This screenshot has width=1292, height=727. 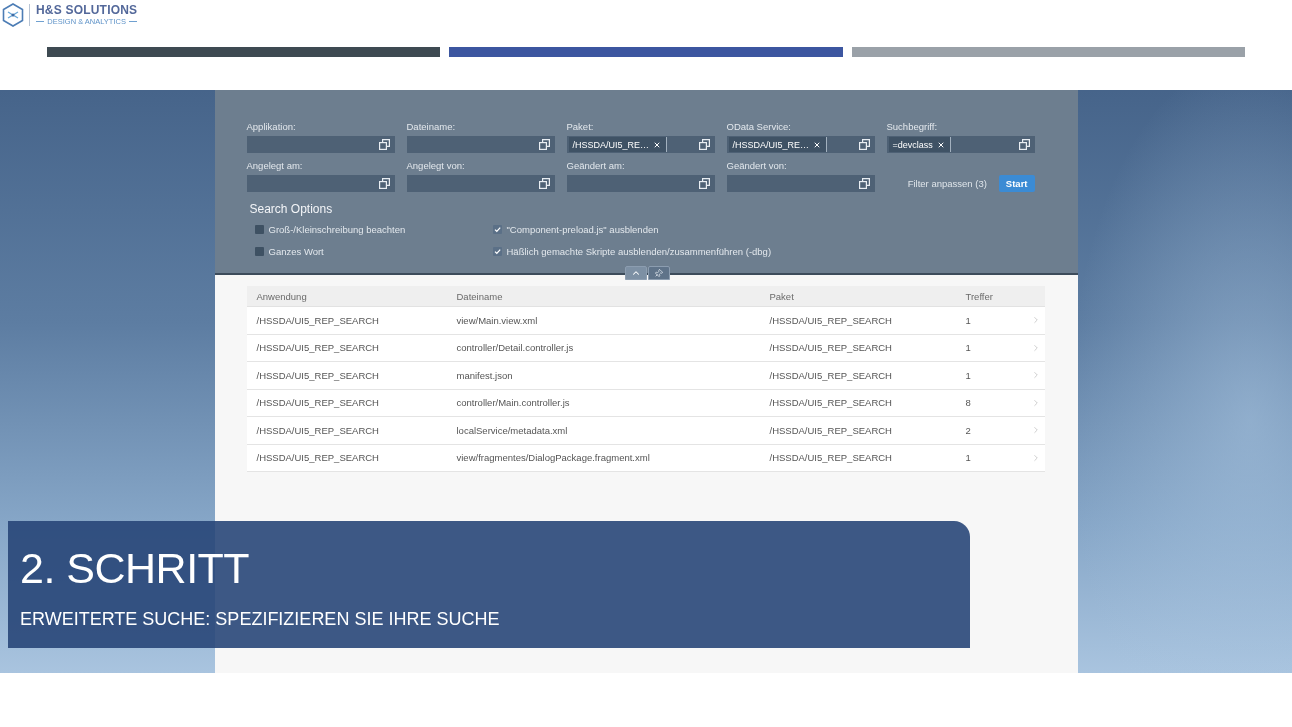 What do you see at coordinates (645, 376) in the screenshot?
I see `table-row: /HSSDA/UI5_REP_SEARCH manifest.json /HSSDA/UI5_REP_SEARCH 1` at bounding box center [645, 376].